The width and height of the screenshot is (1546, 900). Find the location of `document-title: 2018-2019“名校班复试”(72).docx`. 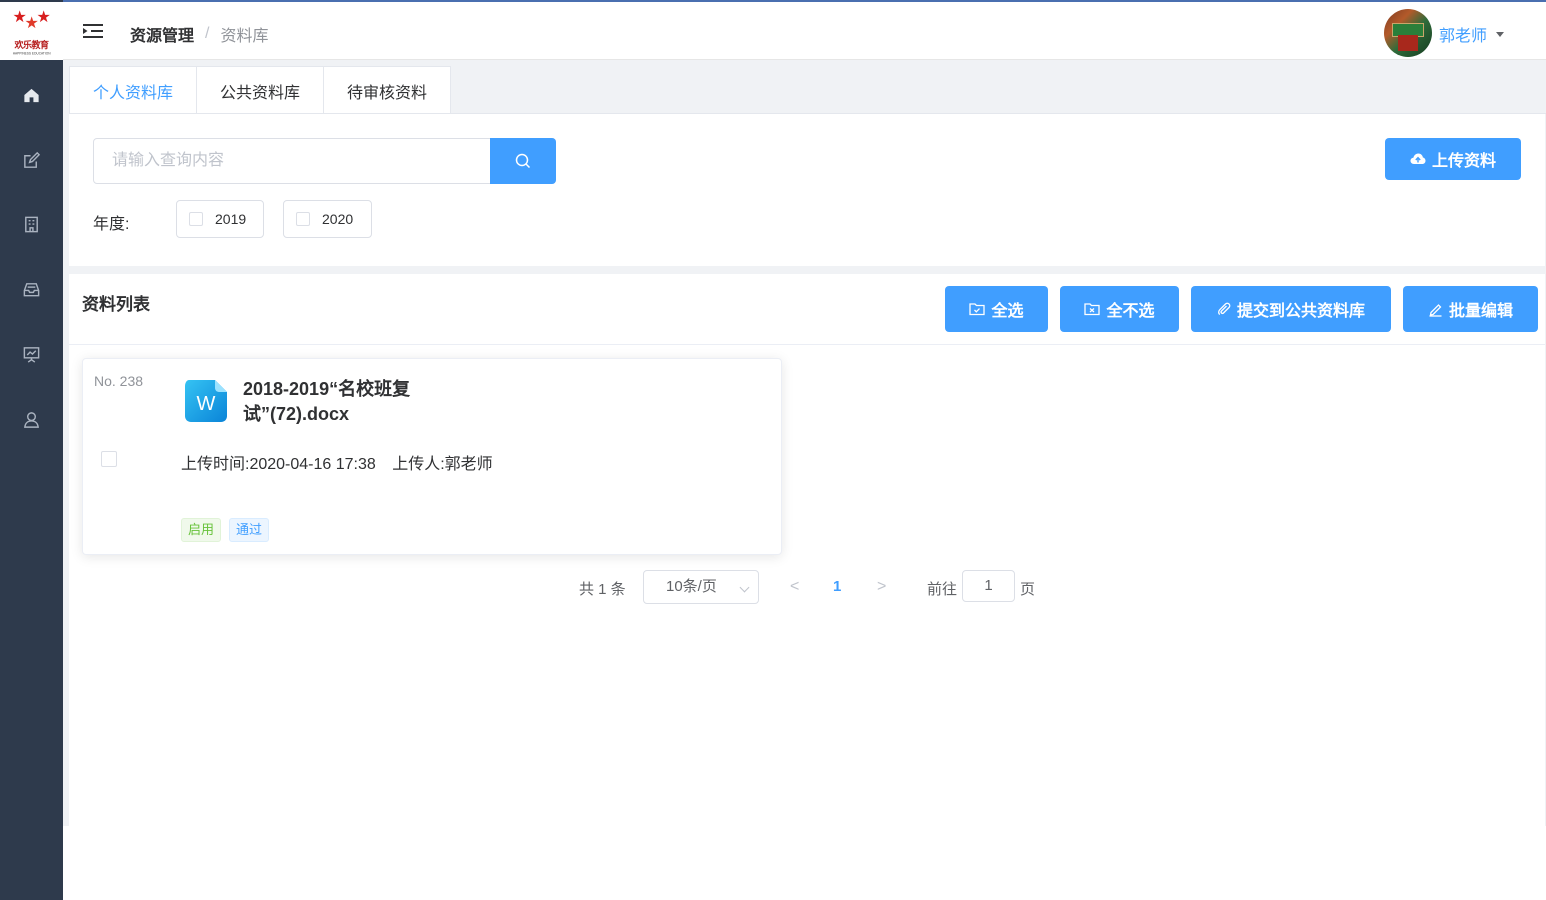

document-title: 2018-2019“名校班复试”(72).docx is located at coordinates (363, 402).